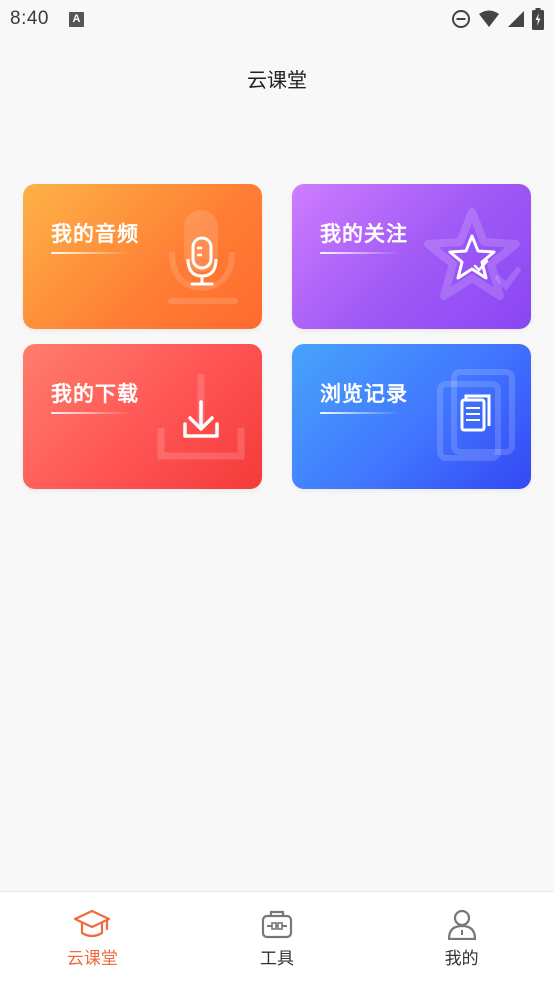  What do you see at coordinates (277, 19) in the screenshot?
I see `status-bar: 8:40 A` at bounding box center [277, 19].